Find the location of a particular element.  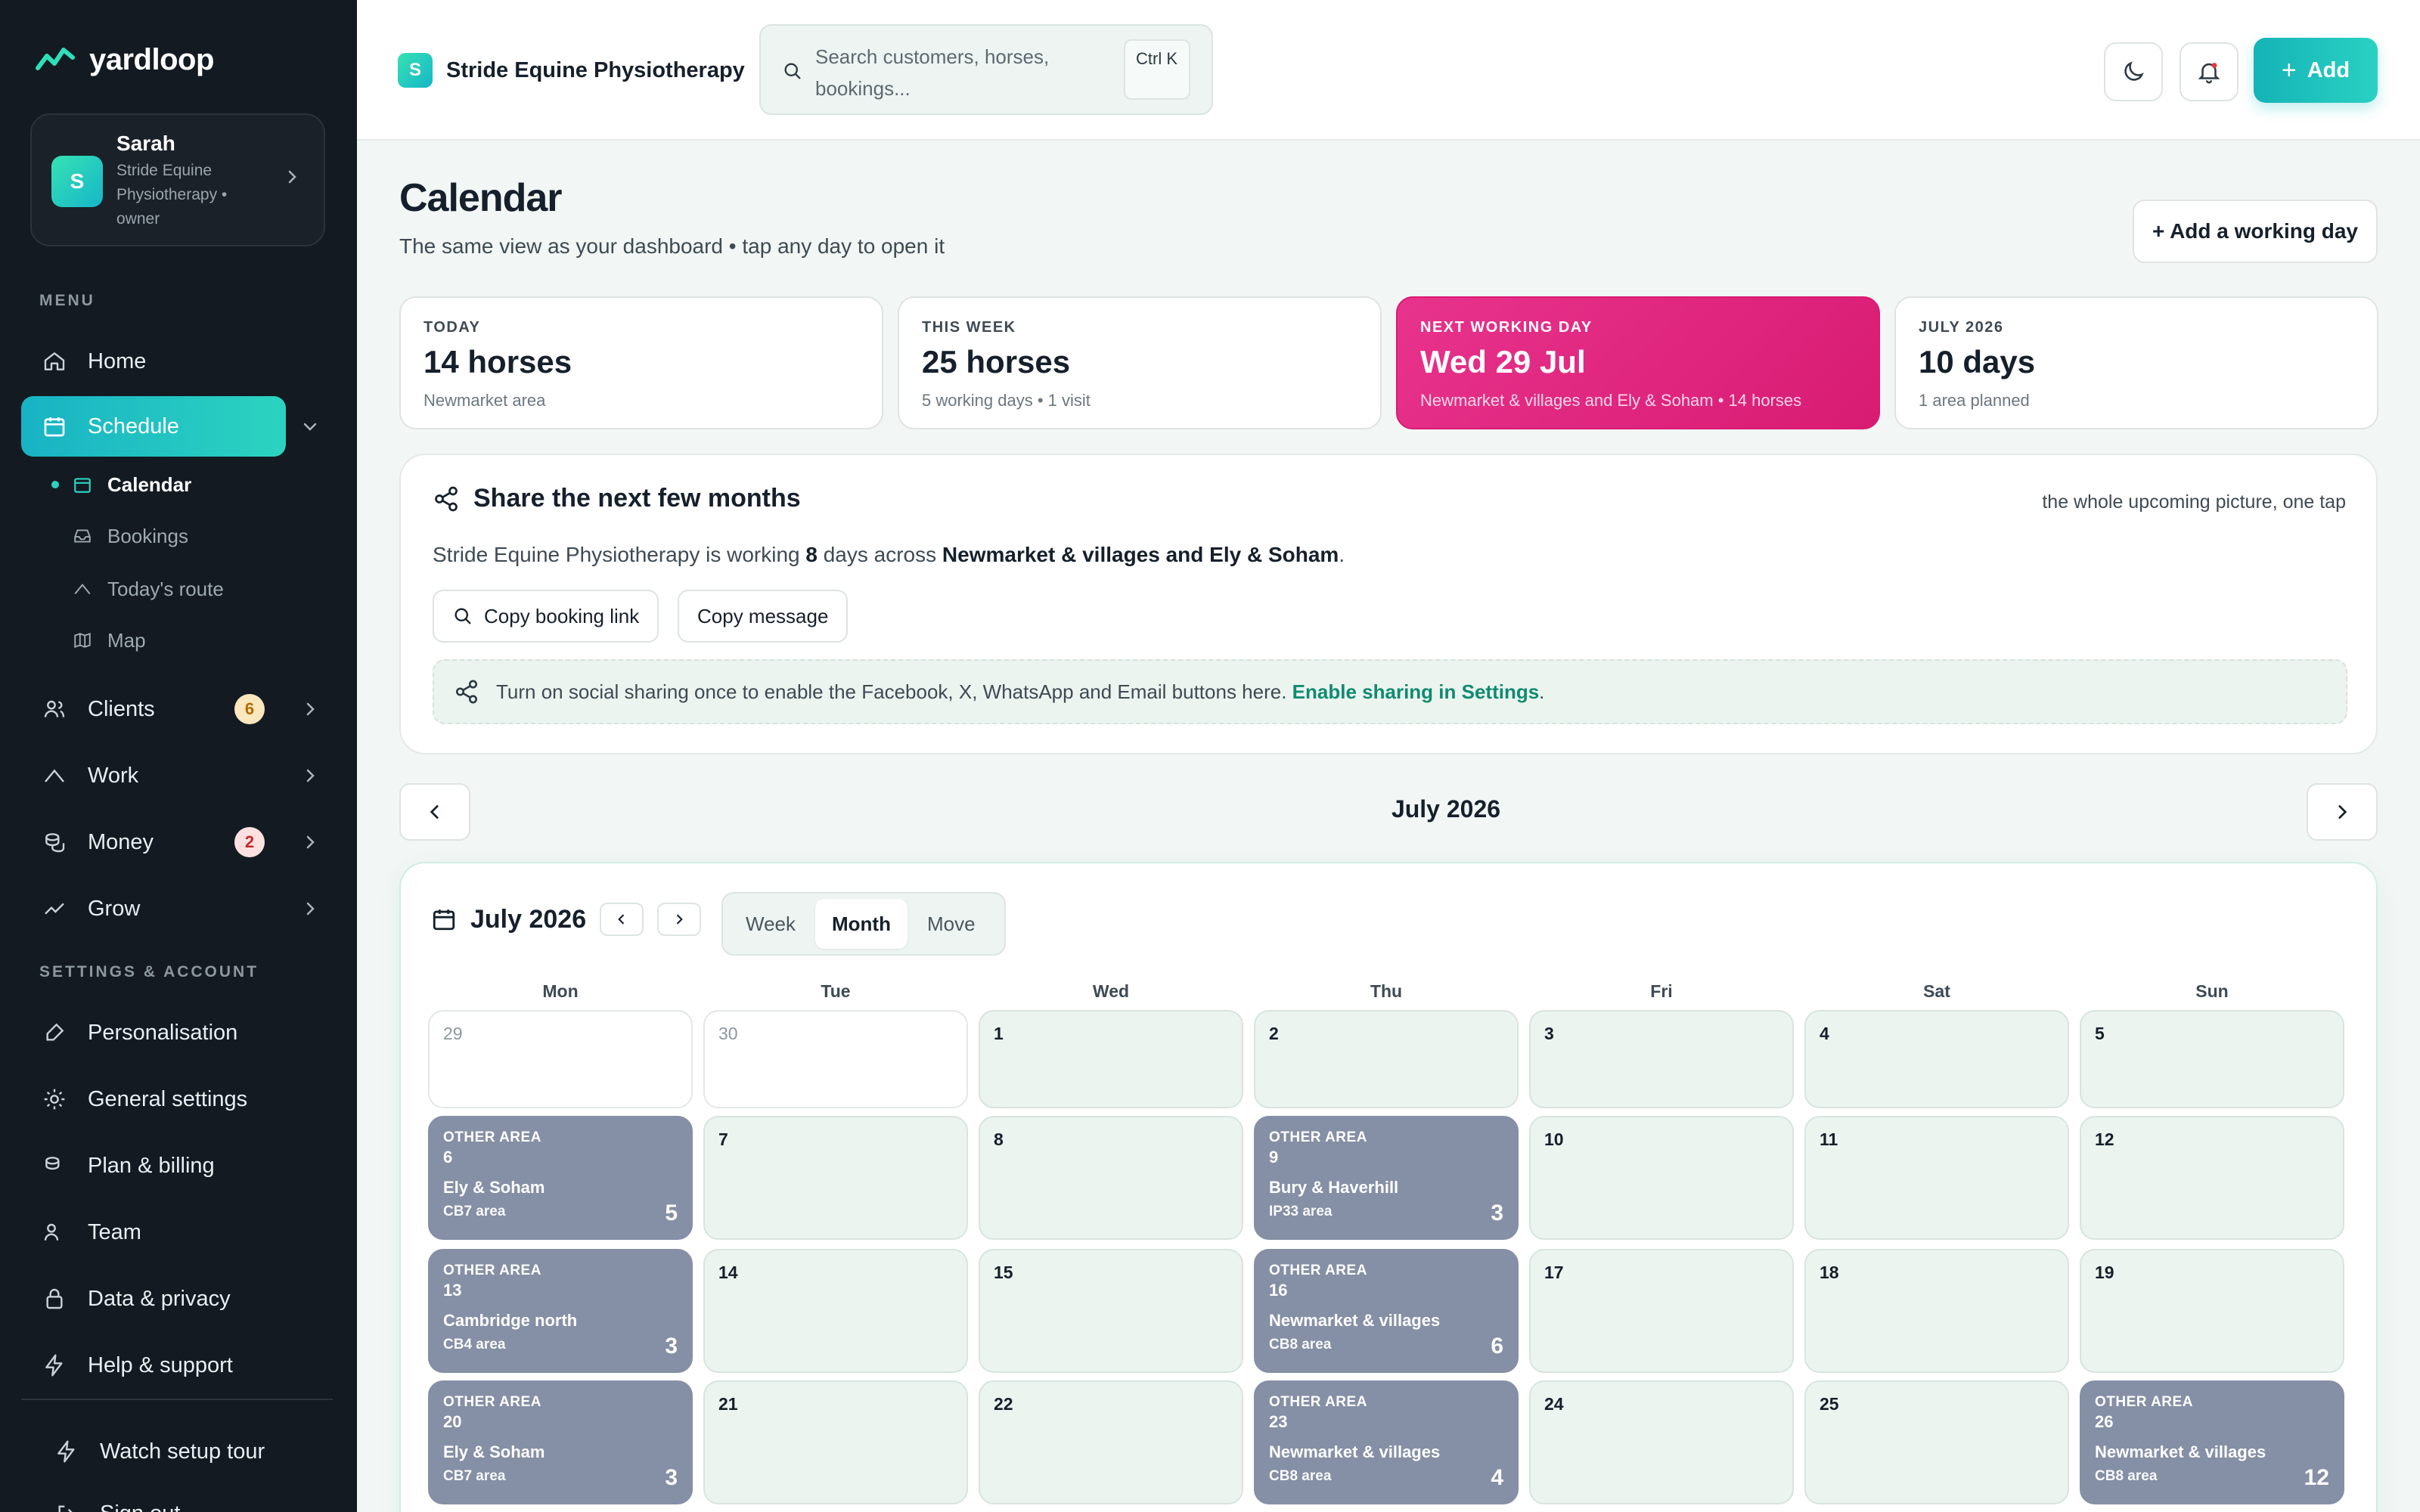

add-working-day-button: + Add a working day is located at coordinates (2255, 232).